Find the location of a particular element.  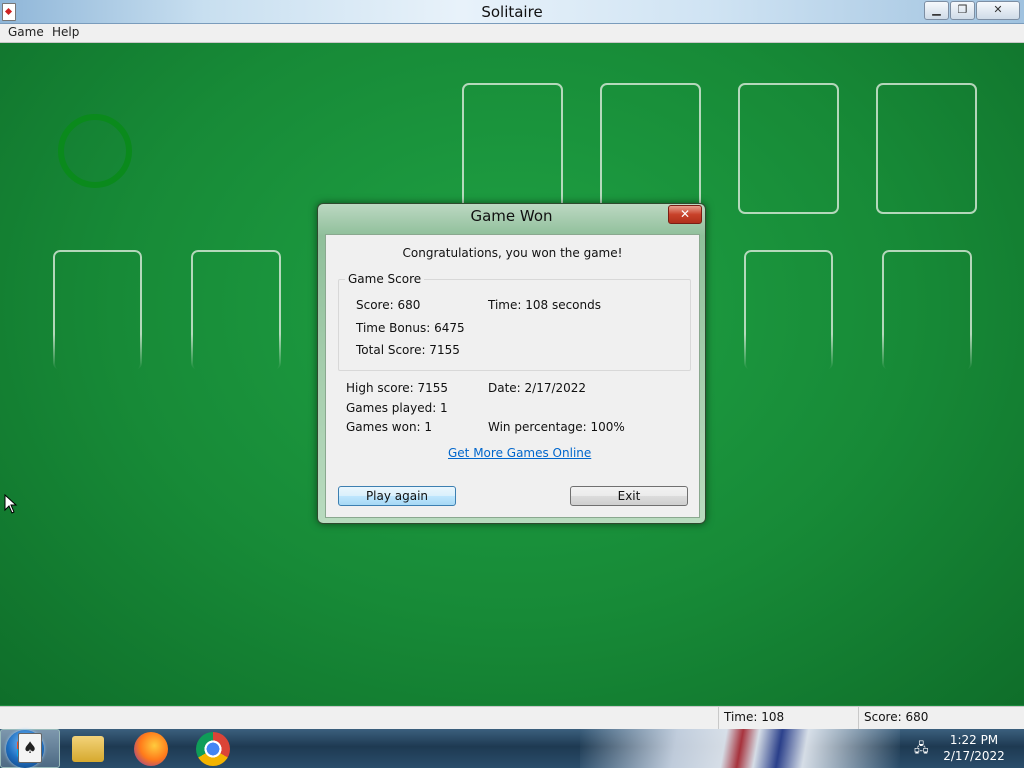

status-time: Time: 108 is located at coordinates (787, 718).